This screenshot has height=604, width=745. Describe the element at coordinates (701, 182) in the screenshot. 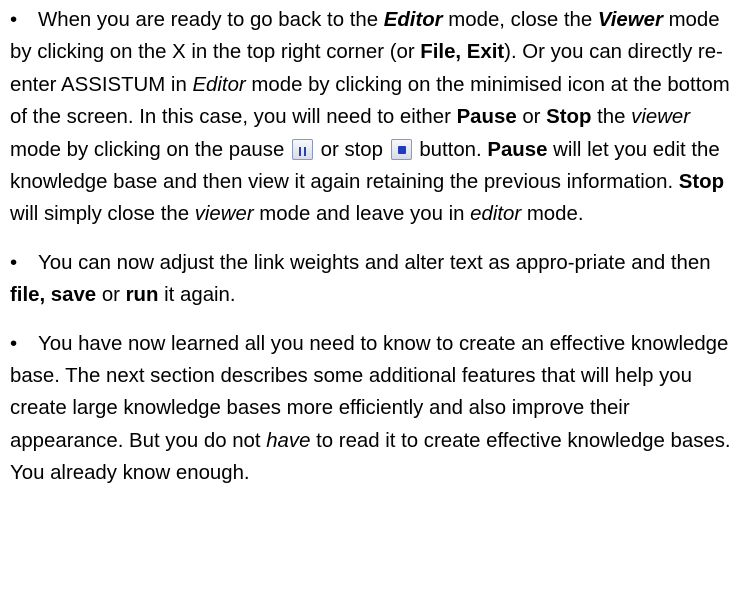

I see `emphasis-stop-2: Stop` at that location.